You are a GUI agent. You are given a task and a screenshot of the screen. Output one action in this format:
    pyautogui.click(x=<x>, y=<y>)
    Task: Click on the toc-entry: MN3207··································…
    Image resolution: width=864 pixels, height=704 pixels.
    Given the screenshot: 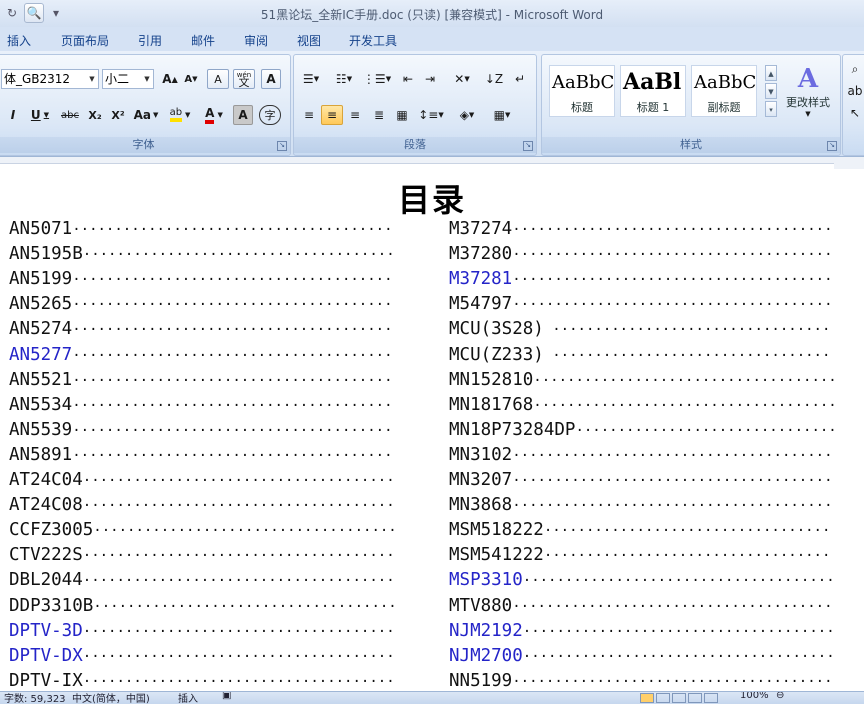 What is the action you would take?
    pyautogui.click(x=643, y=480)
    